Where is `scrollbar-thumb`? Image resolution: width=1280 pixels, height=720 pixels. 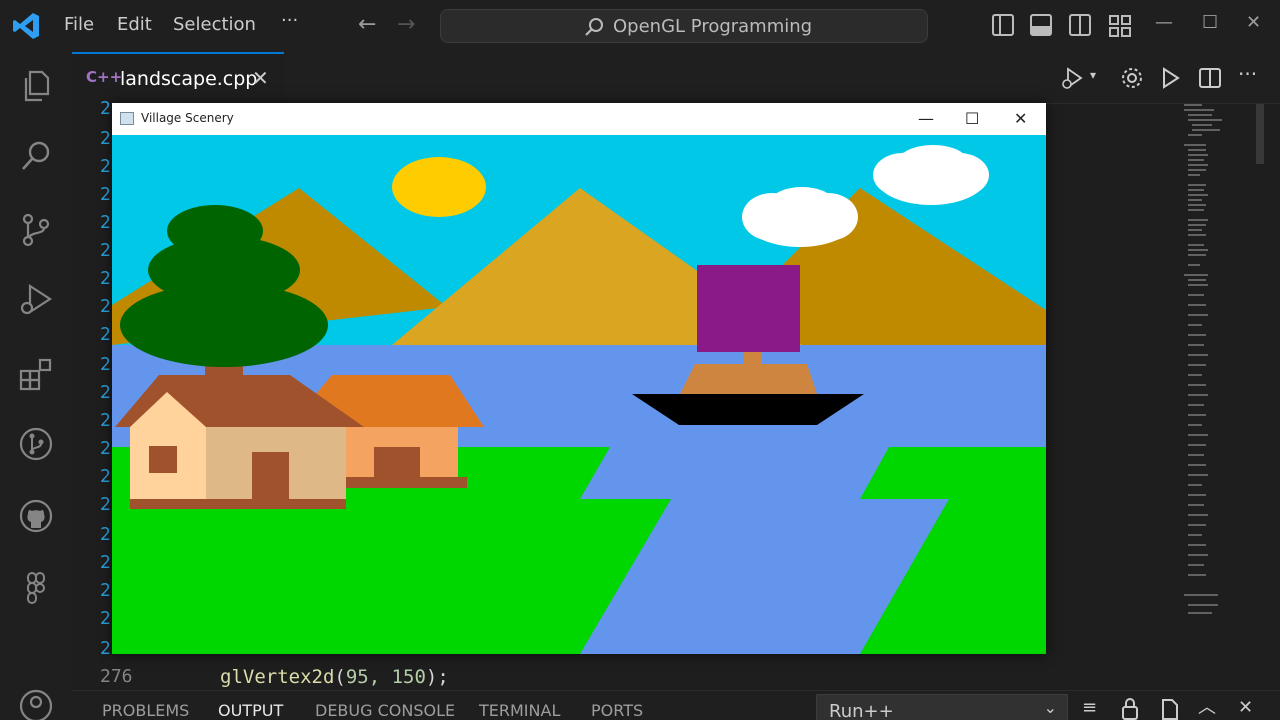
scrollbar-thumb is located at coordinates (1260, 134).